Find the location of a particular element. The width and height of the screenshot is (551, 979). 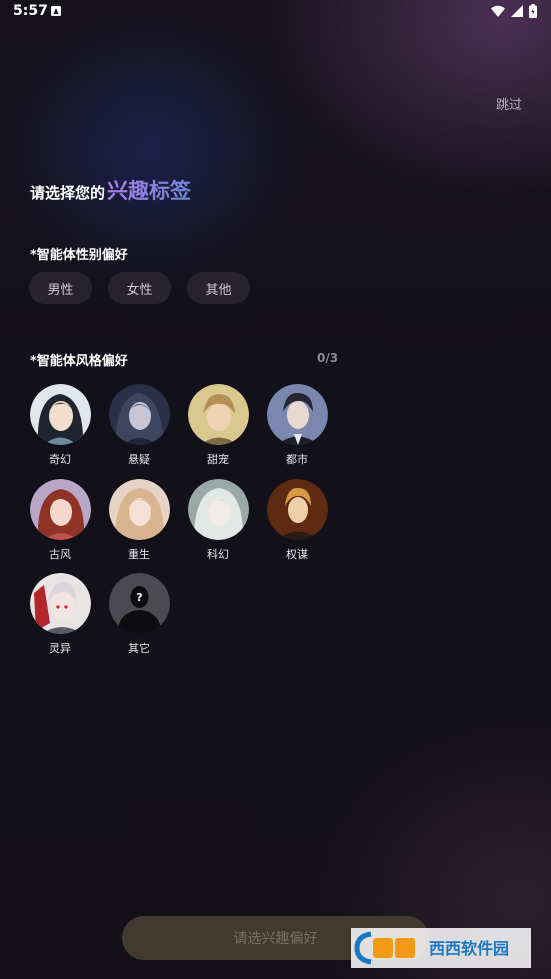

rebirth-avatar is located at coordinates (139, 509).